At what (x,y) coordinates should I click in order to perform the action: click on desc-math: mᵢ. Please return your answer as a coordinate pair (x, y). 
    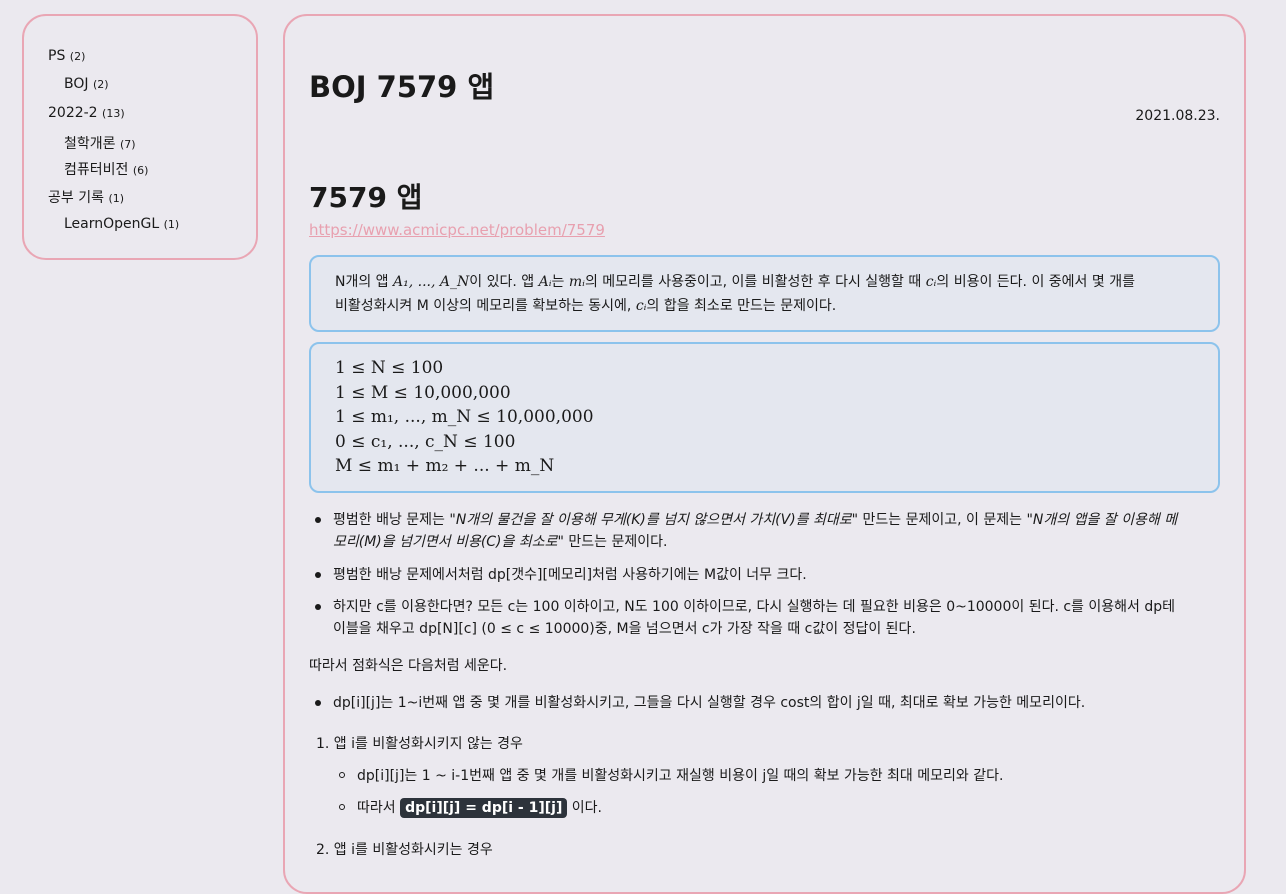
    Looking at the image, I should click on (576, 282).